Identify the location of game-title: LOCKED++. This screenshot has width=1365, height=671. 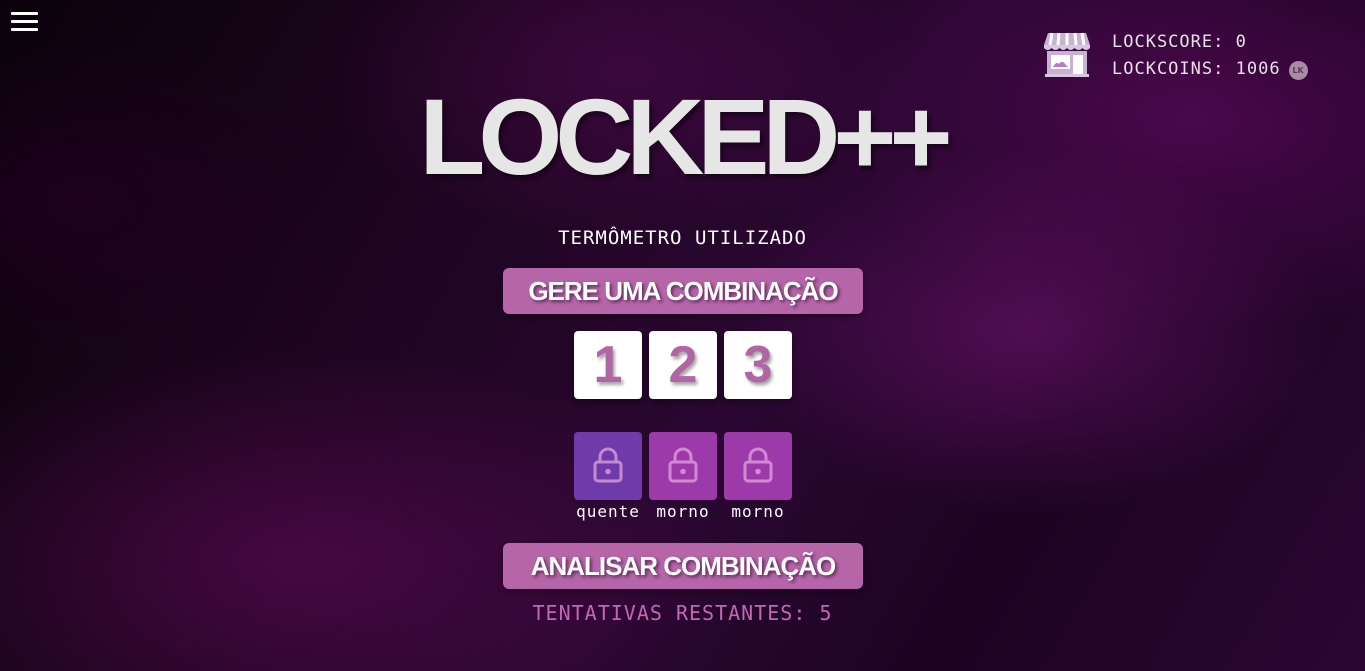
(685, 136).